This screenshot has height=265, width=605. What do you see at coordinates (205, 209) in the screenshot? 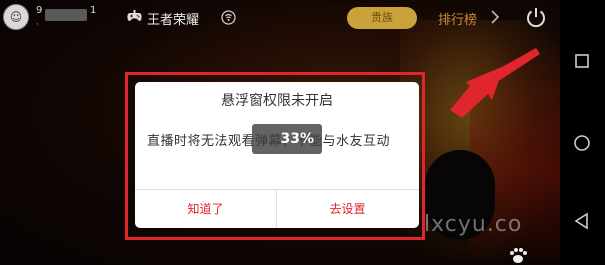
I see `dismiss-button: 知道了` at bounding box center [205, 209].